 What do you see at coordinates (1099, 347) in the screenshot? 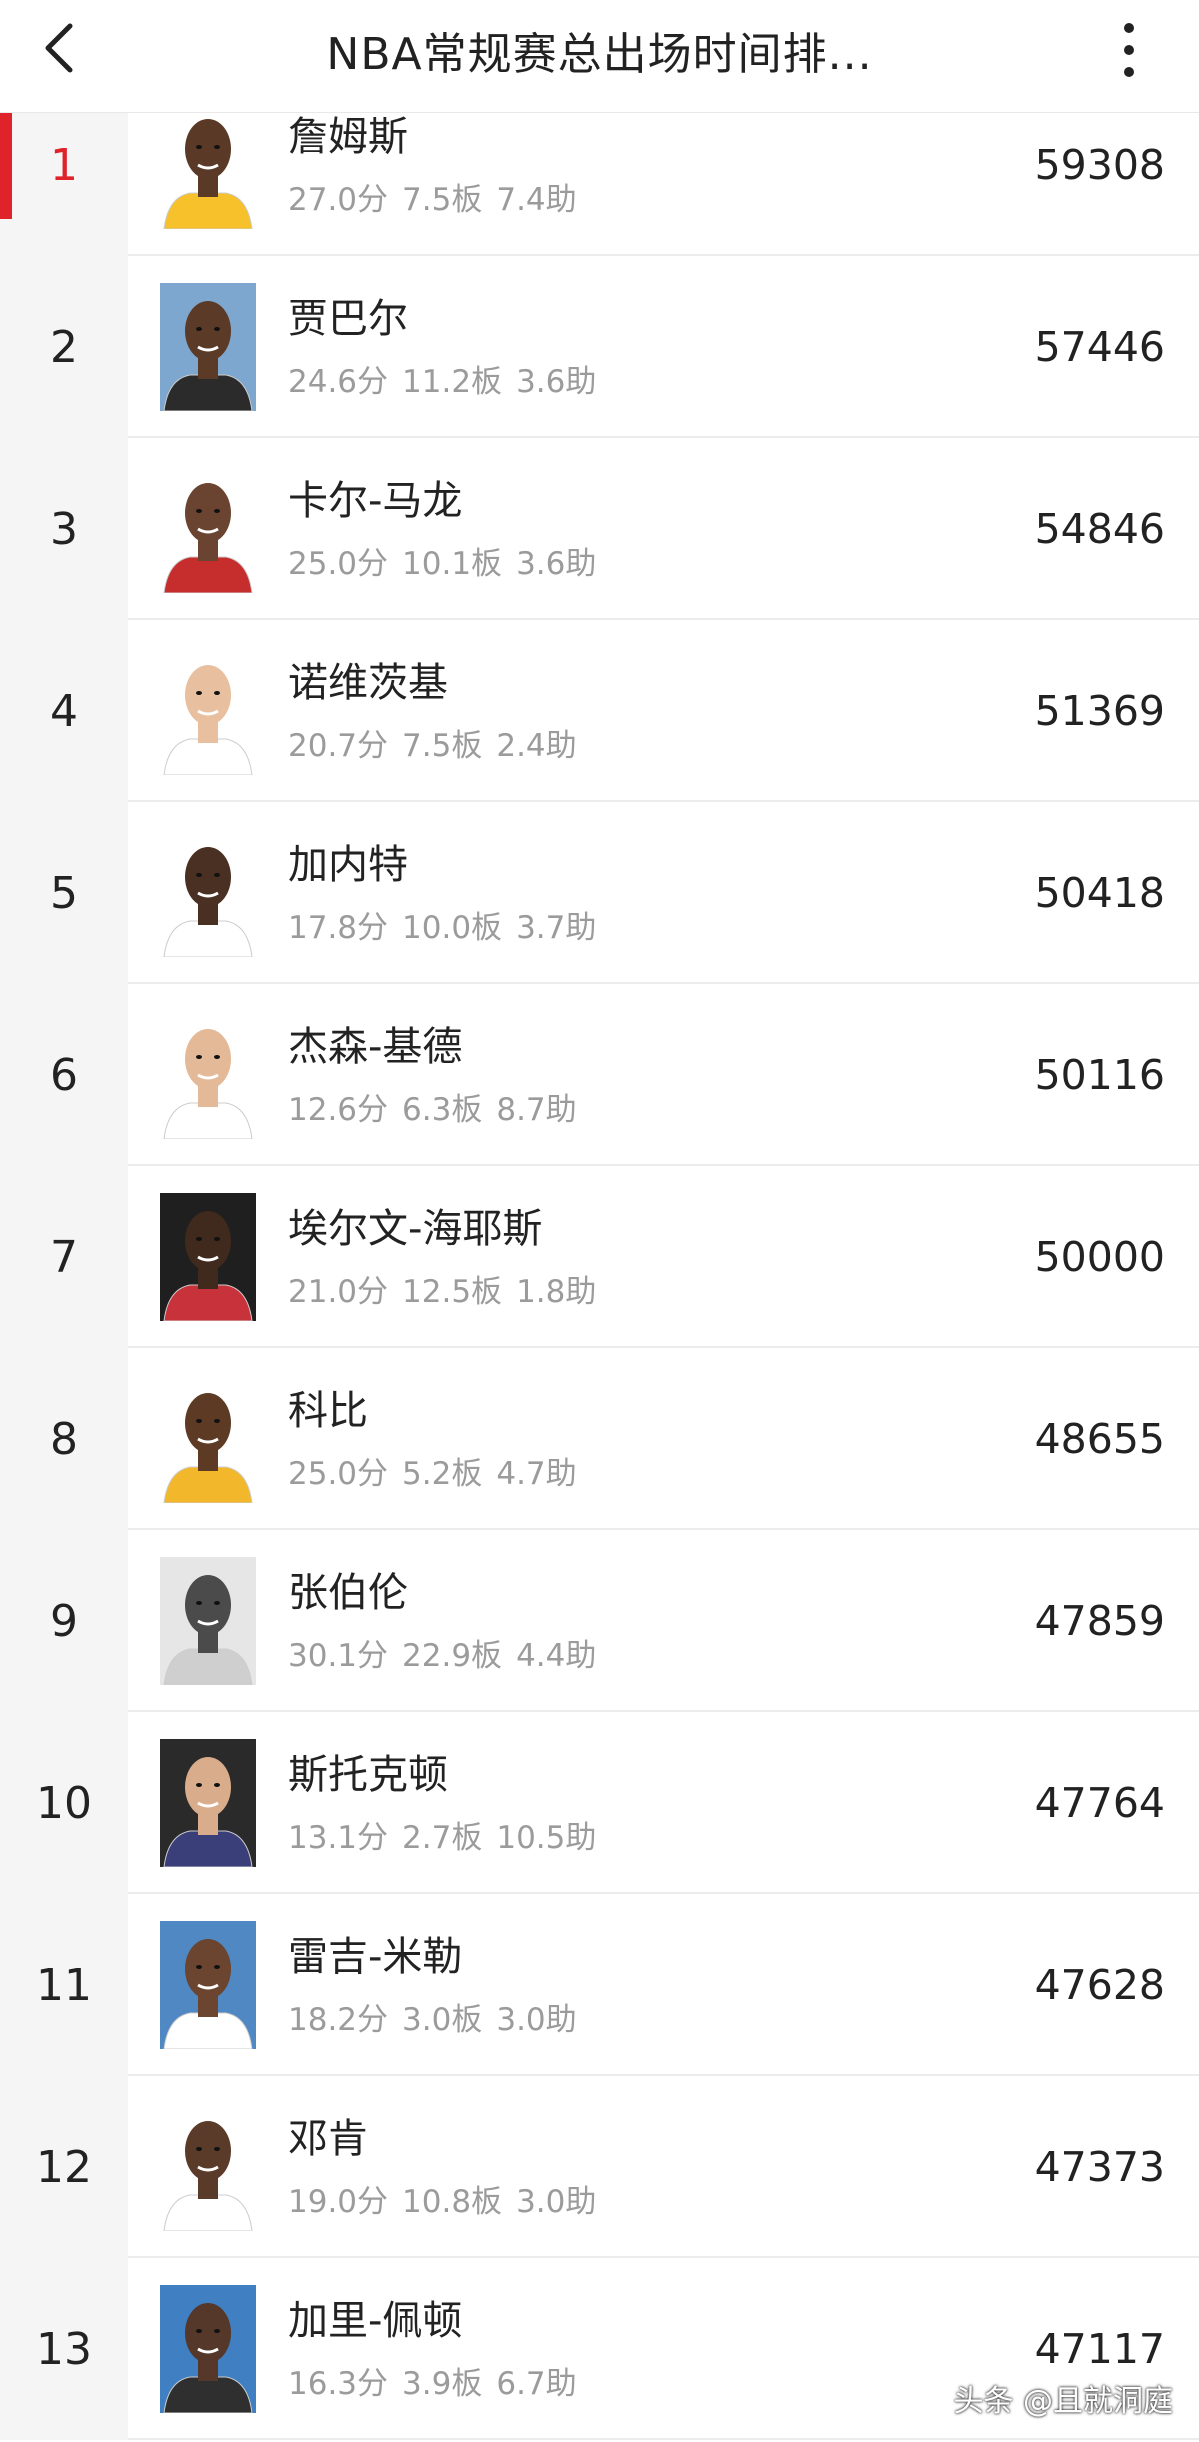
I see `total-minutes: 57446` at bounding box center [1099, 347].